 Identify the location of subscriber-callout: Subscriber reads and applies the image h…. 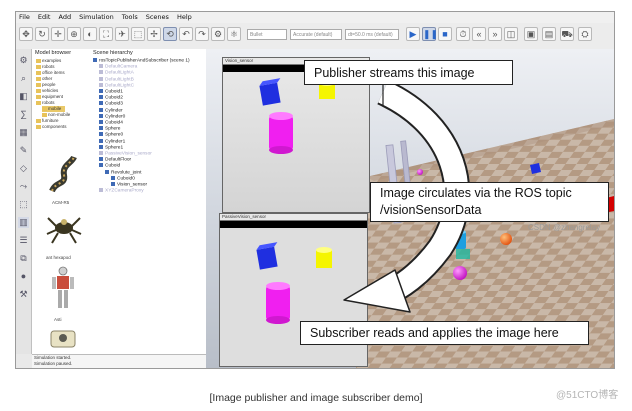
(444, 333).